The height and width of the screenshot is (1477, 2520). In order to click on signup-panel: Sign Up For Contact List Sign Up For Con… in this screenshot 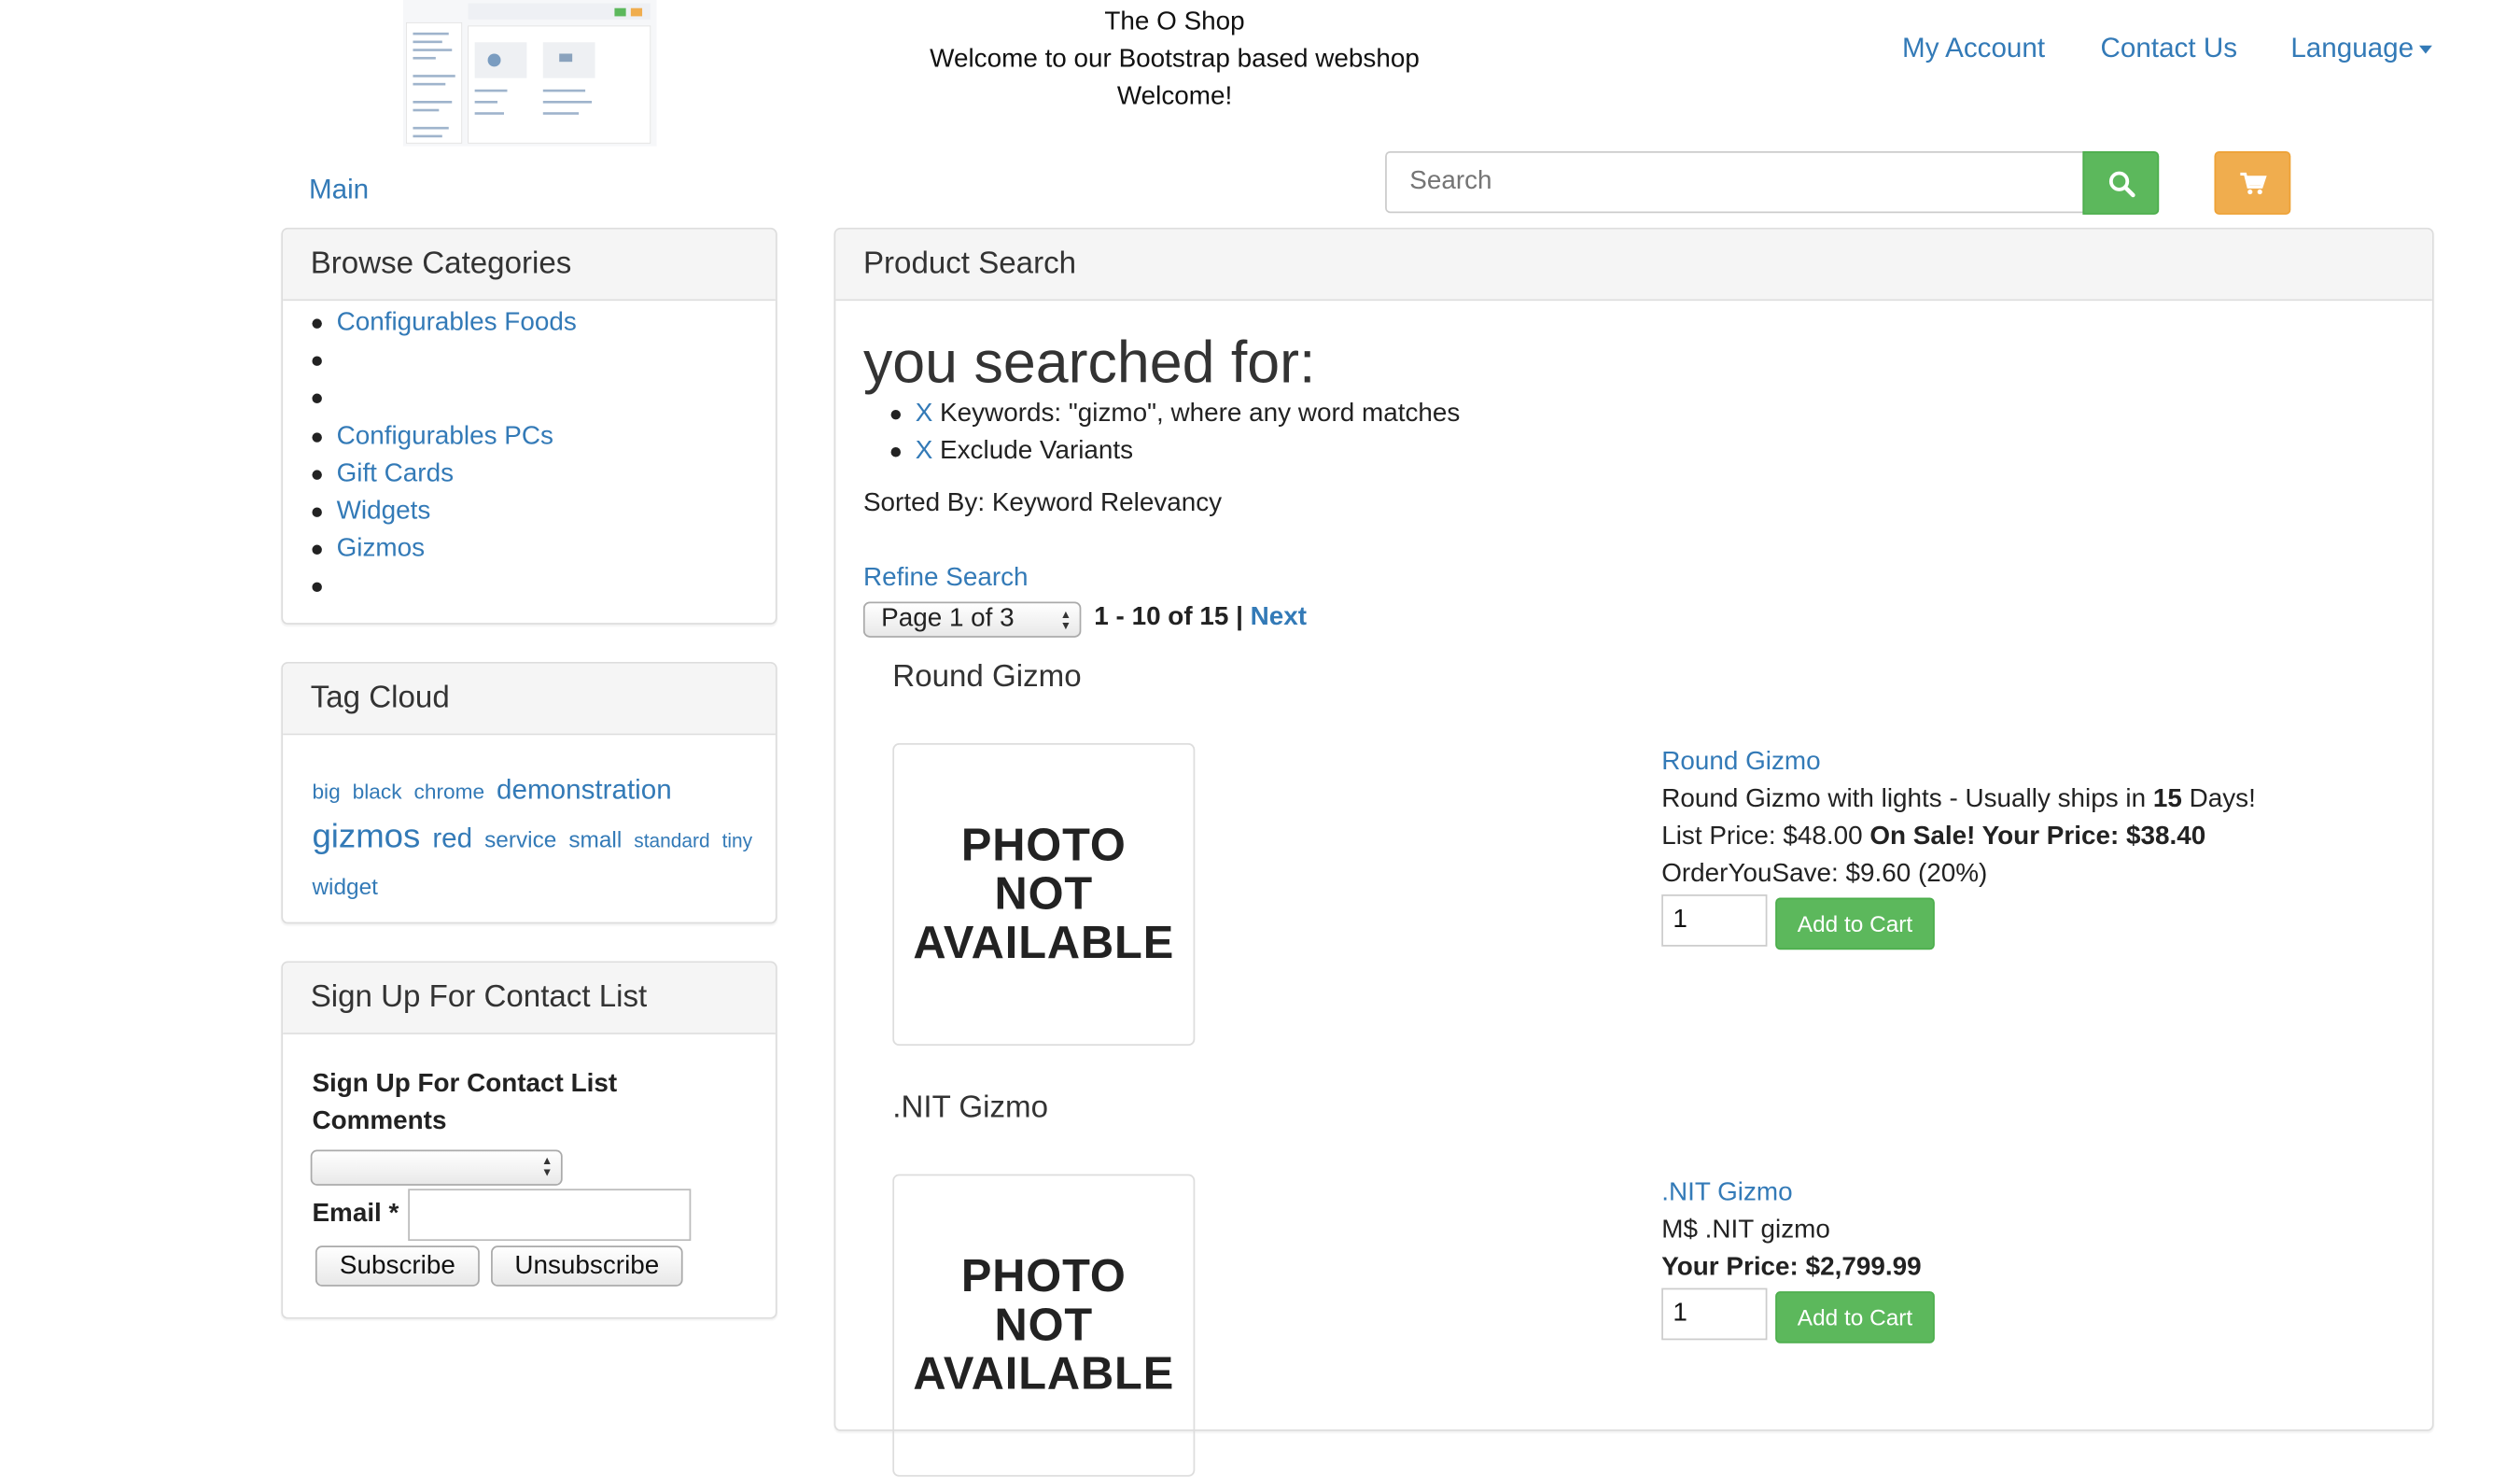, I will do `click(529, 1140)`.